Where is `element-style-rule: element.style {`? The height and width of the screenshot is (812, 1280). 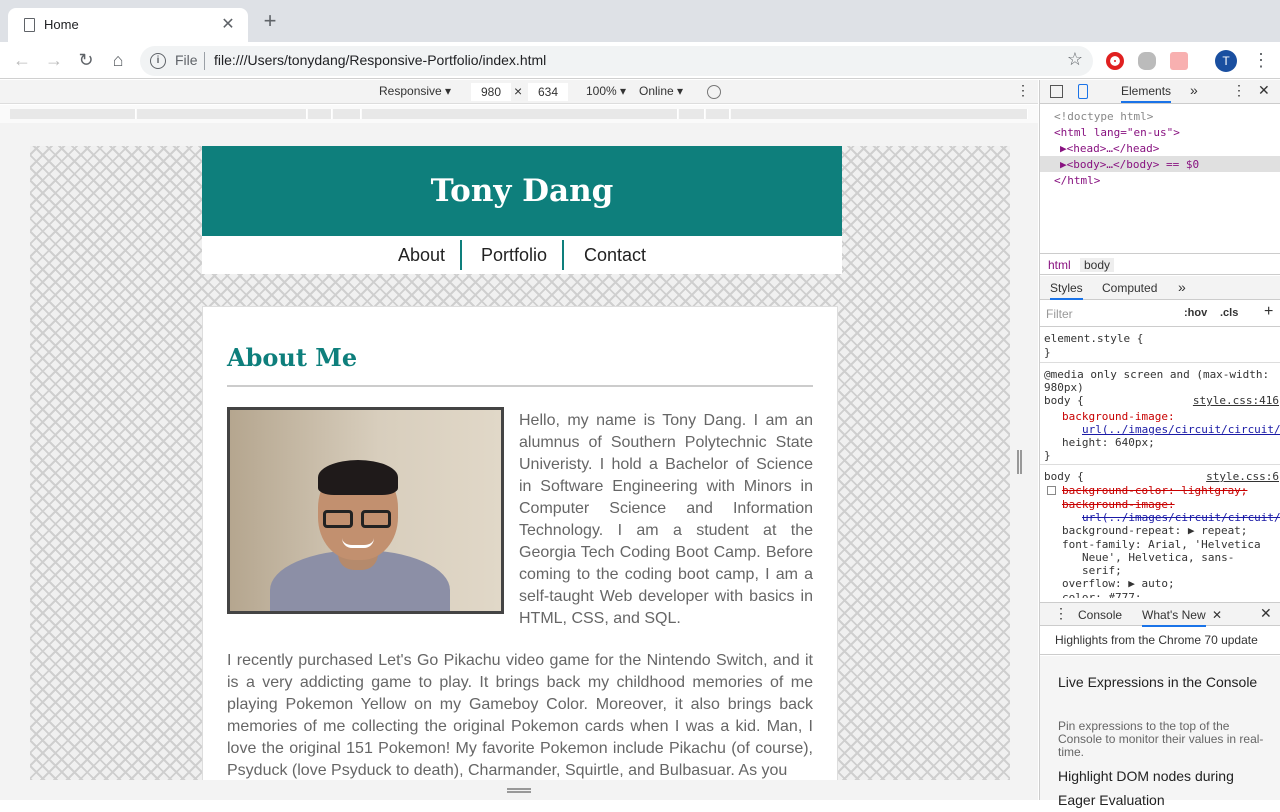
element-style-rule: element.style { is located at coordinates (1093, 338).